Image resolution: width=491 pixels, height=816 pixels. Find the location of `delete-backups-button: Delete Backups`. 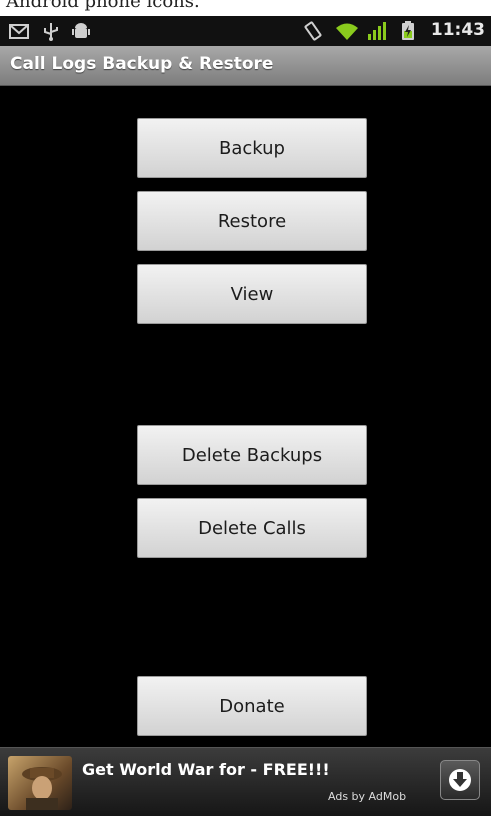

delete-backups-button: Delete Backups is located at coordinates (252, 455).